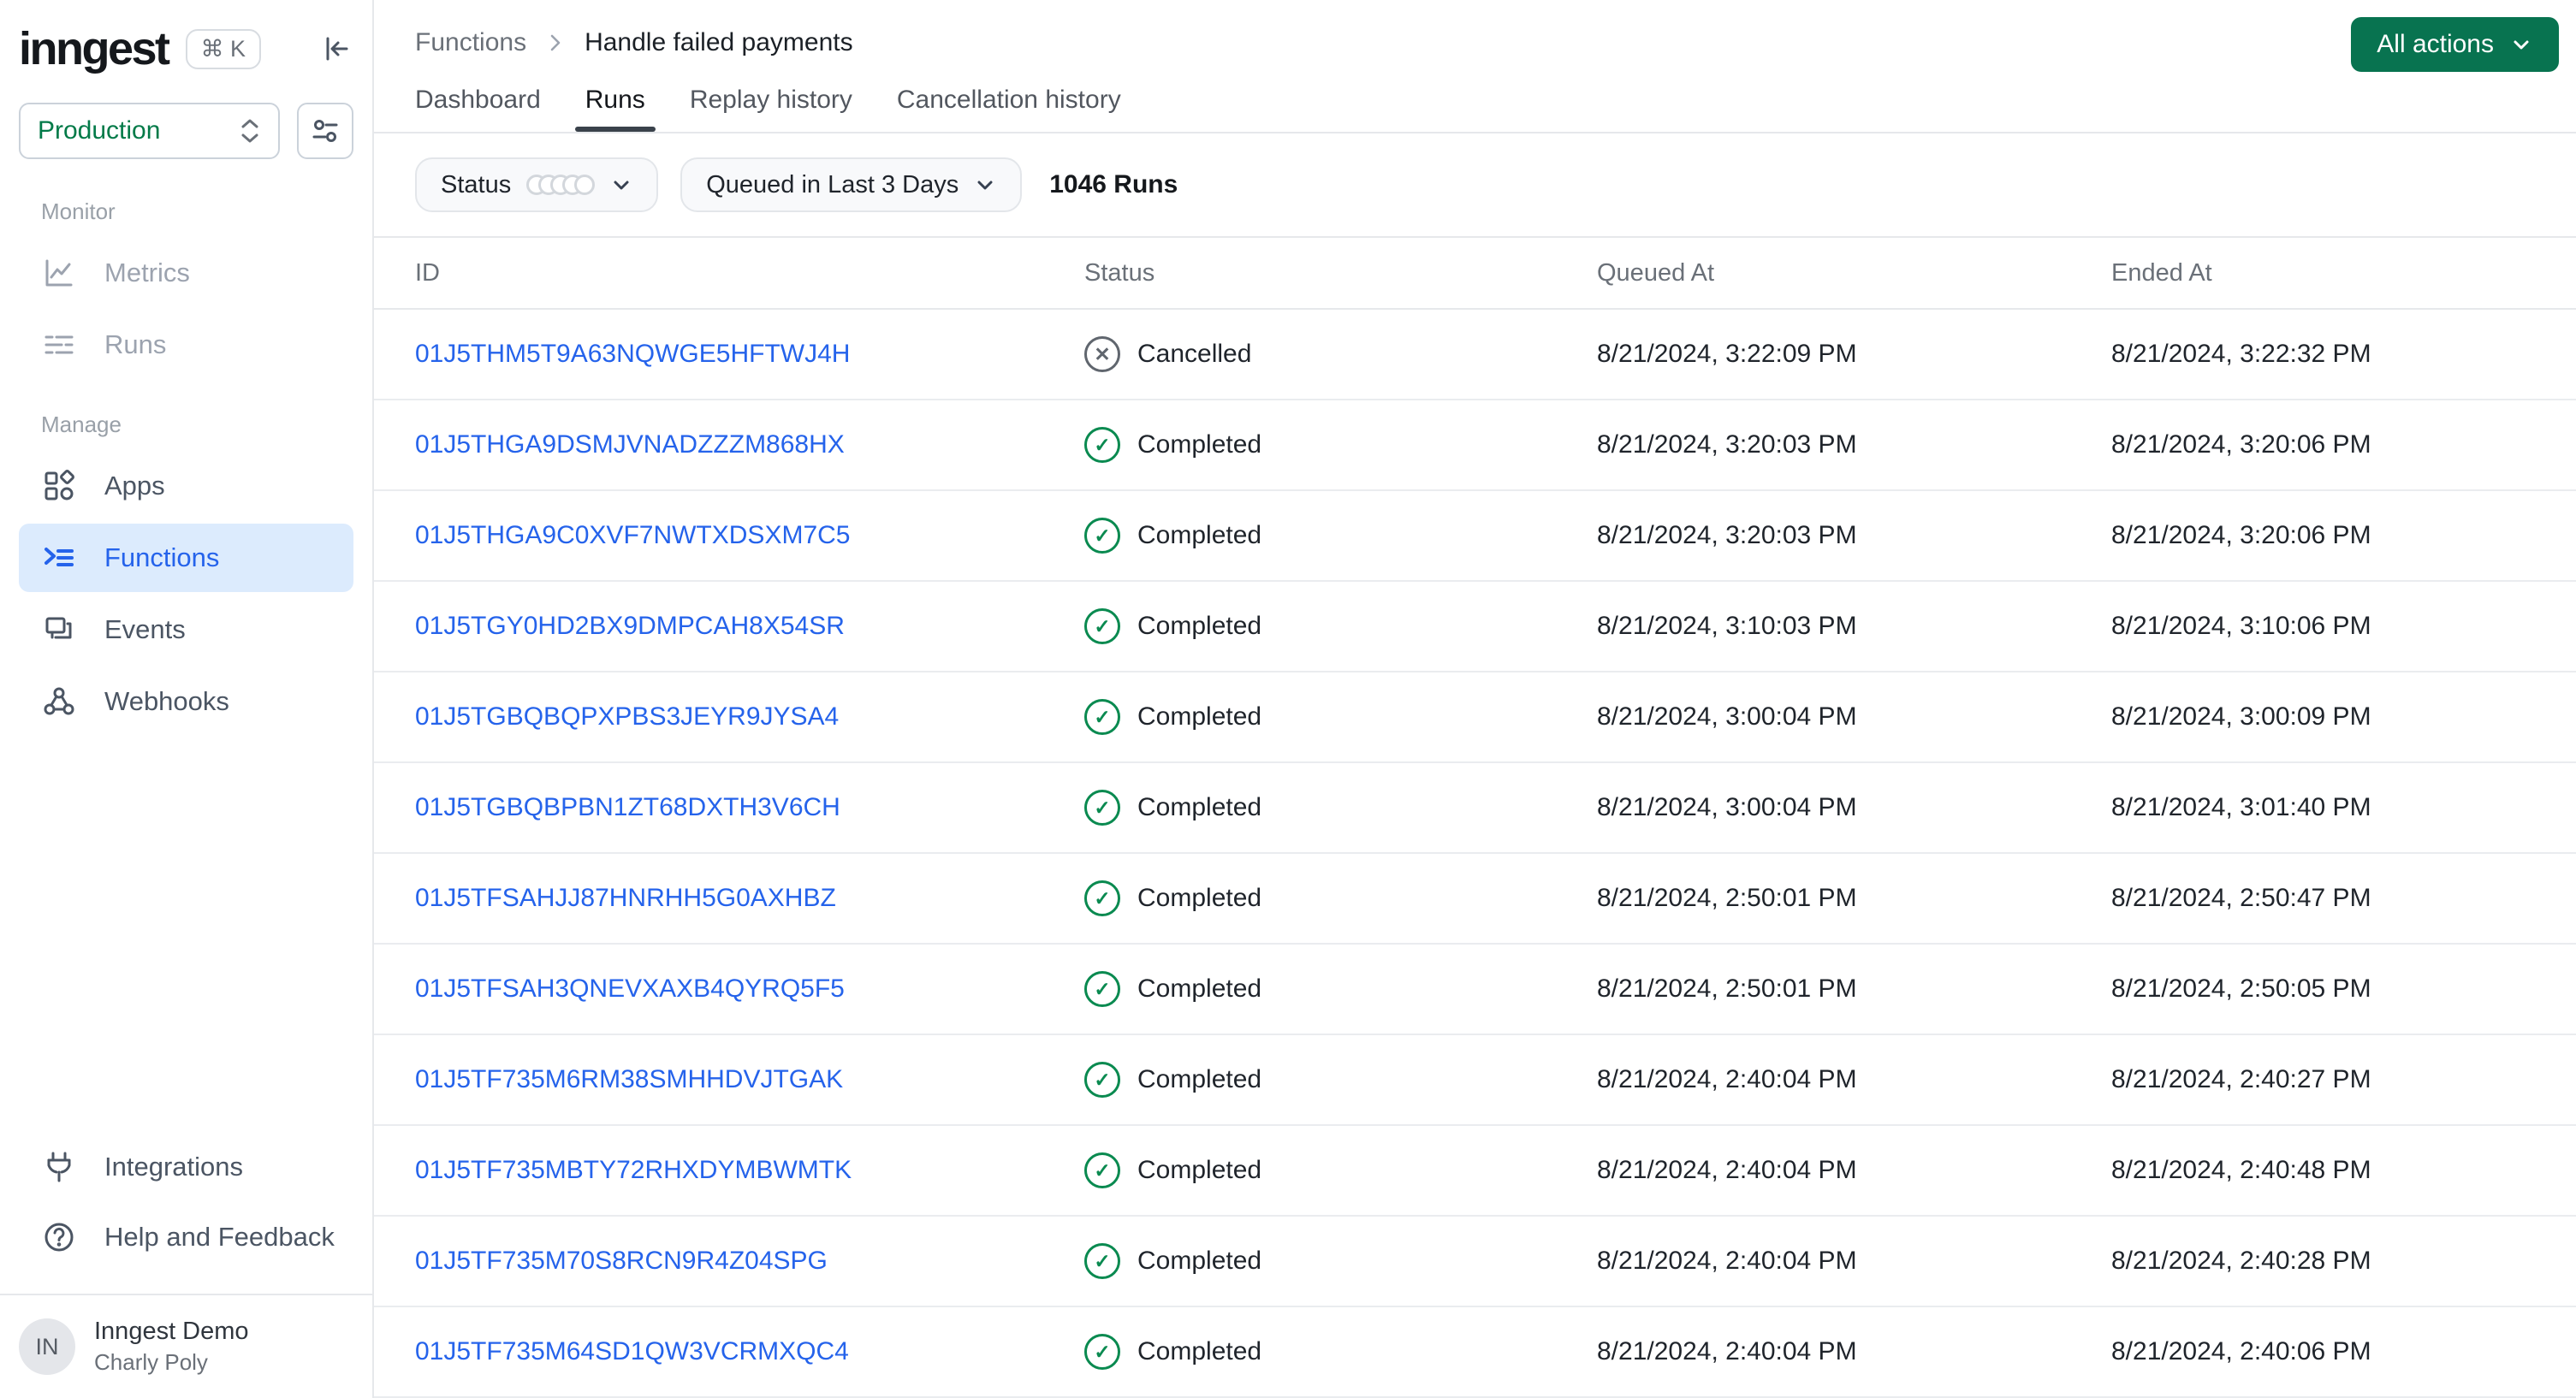 The width and height of the screenshot is (2576, 1398). I want to click on chevron-right-icon, so click(555, 43).